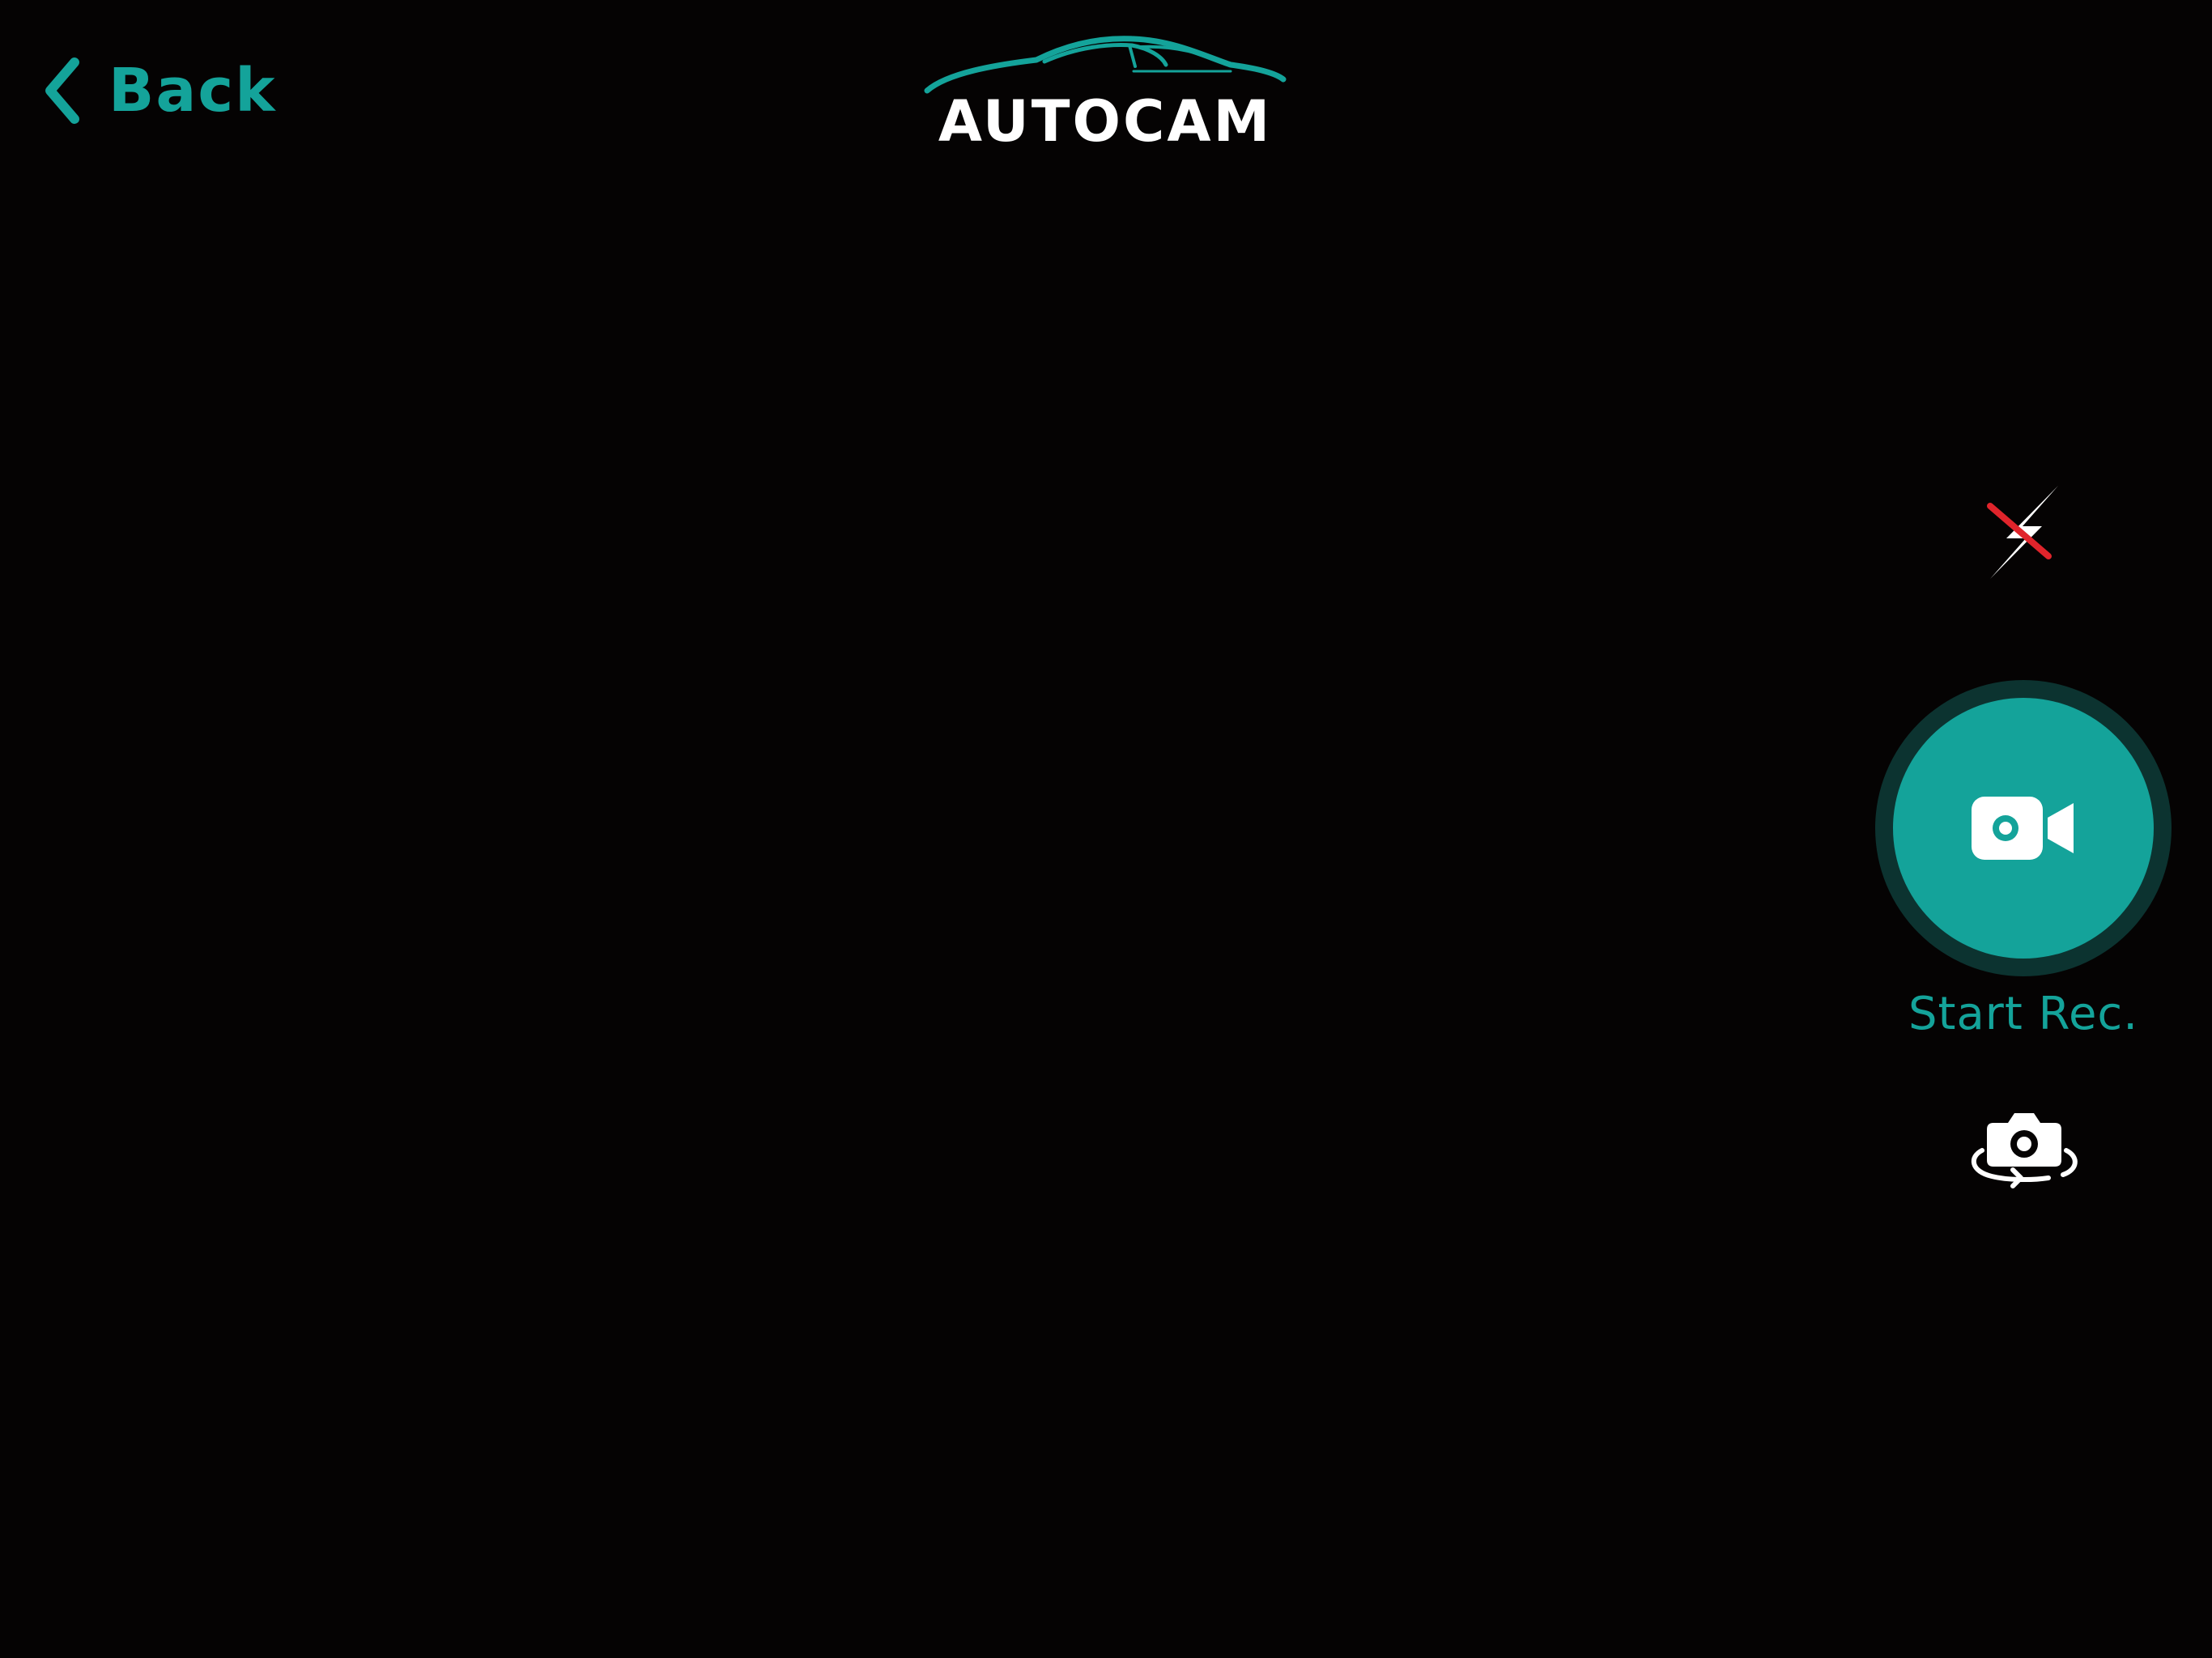 The image size is (2212, 1658). Describe the element at coordinates (62, 90) in the screenshot. I see `chevron-left-icon` at that location.